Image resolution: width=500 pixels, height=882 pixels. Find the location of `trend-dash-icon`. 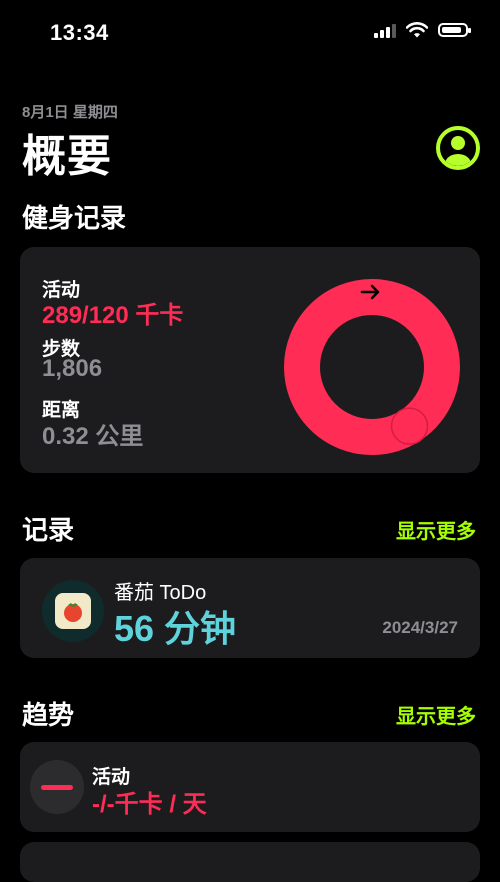

trend-dash-icon is located at coordinates (57, 787).